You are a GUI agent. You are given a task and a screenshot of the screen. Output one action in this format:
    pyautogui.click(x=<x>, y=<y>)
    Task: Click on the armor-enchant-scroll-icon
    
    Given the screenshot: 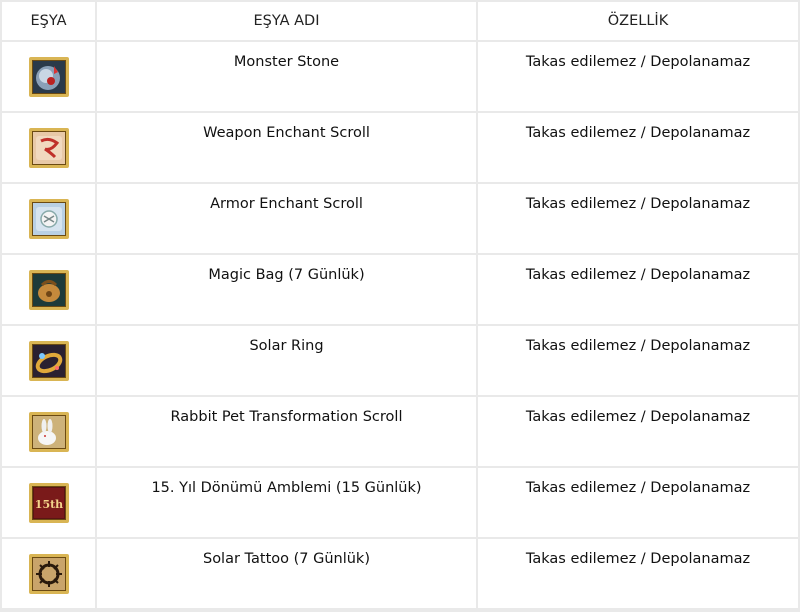 What is the action you would take?
    pyautogui.click(x=48, y=218)
    